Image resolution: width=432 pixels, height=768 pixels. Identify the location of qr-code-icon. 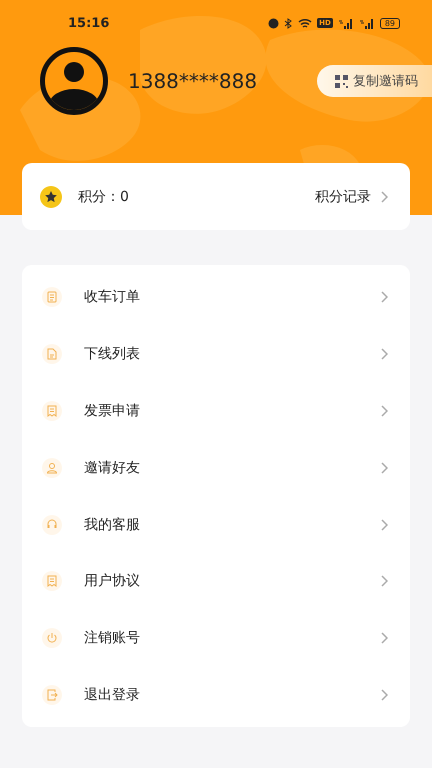
(341, 81).